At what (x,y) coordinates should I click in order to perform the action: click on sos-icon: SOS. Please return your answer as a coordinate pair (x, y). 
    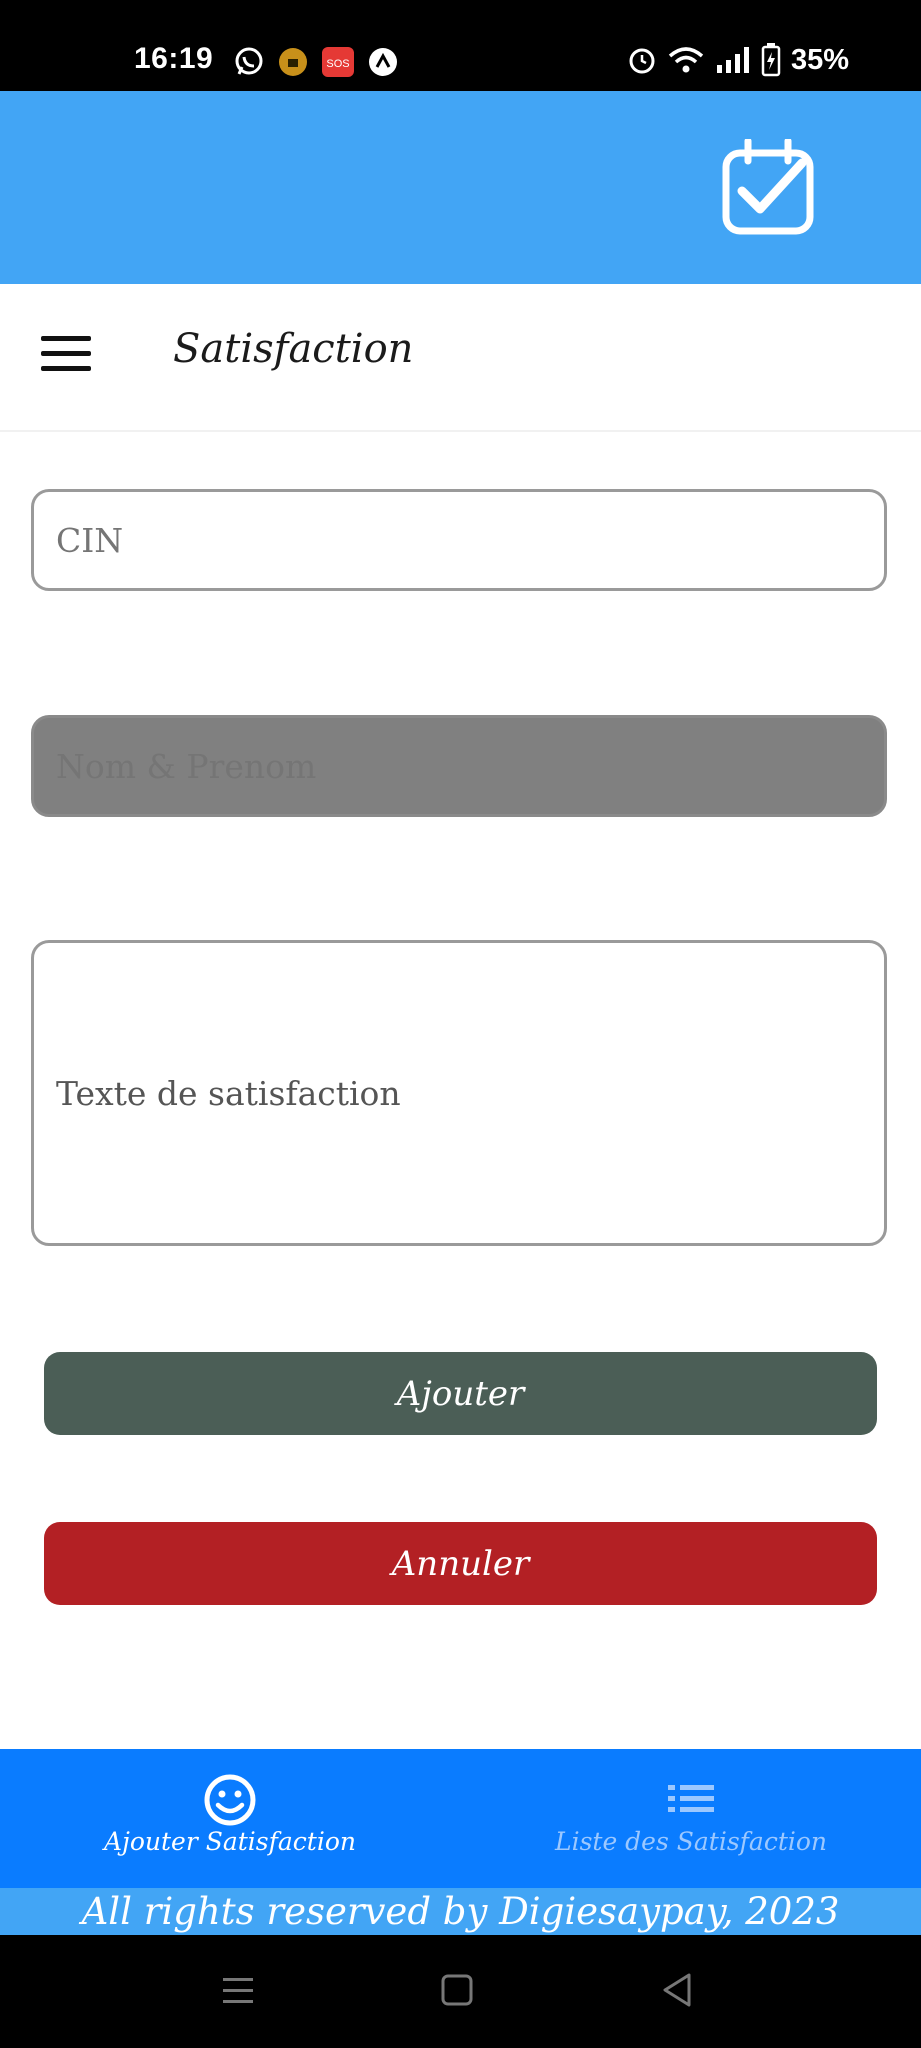
    Looking at the image, I should click on (338, 62).